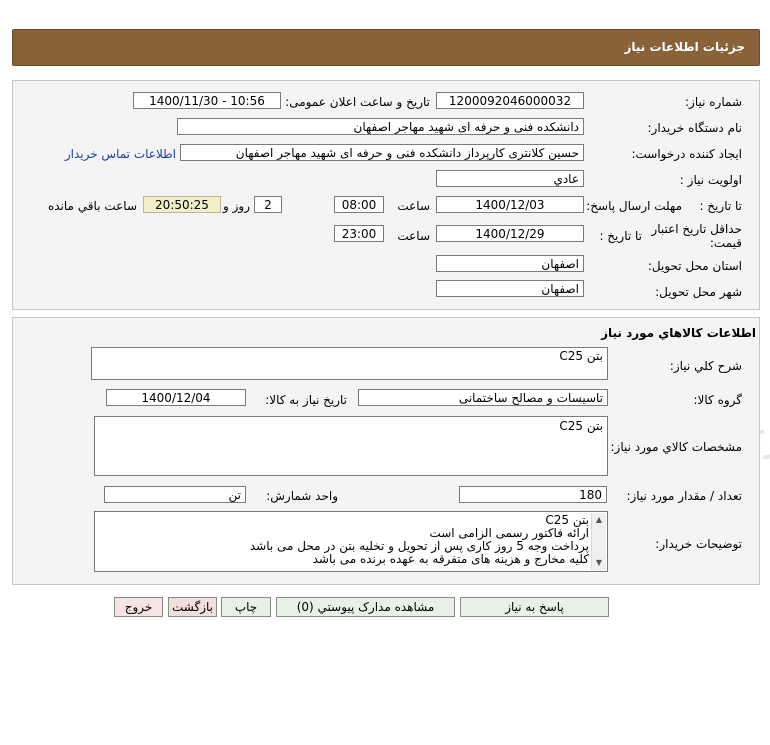  I want to click on price-validity-label-1: حداقل تاريخ اعتبار, so click(696, 229).